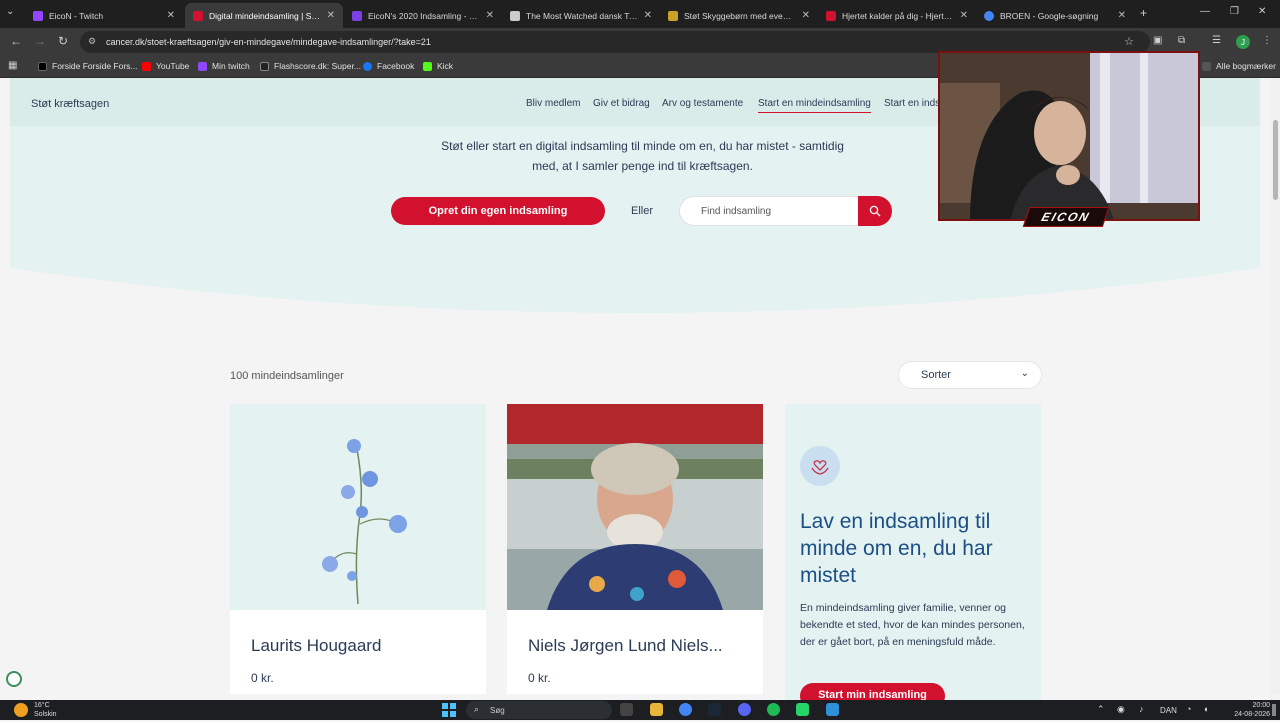 The width and height of the screenshot is (1280, 722). Describe the element at coordinates (621, 103) in the screenshot. I see `nav-giv-et-bidrag: Giv et bidrag` at that location.